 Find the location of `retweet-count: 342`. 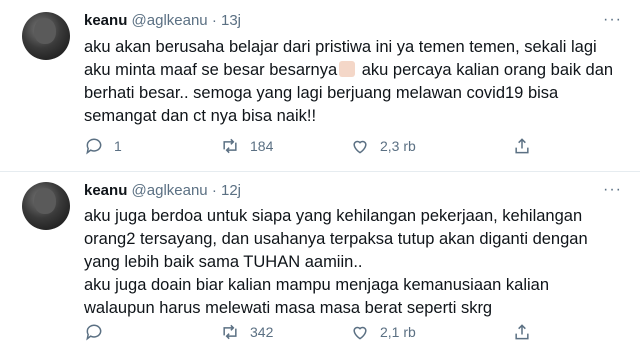

retweet-count: 342 is located at coordinates (262, 332).